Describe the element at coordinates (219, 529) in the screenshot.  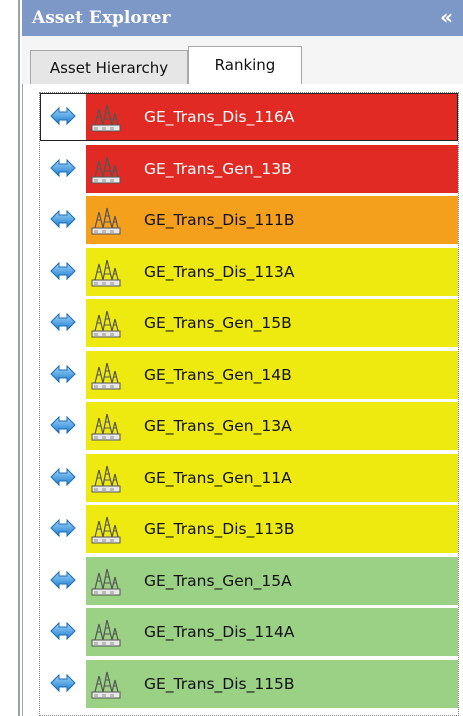
I see `asset-name-label: GE_Trans_Dis_113B` at that location.